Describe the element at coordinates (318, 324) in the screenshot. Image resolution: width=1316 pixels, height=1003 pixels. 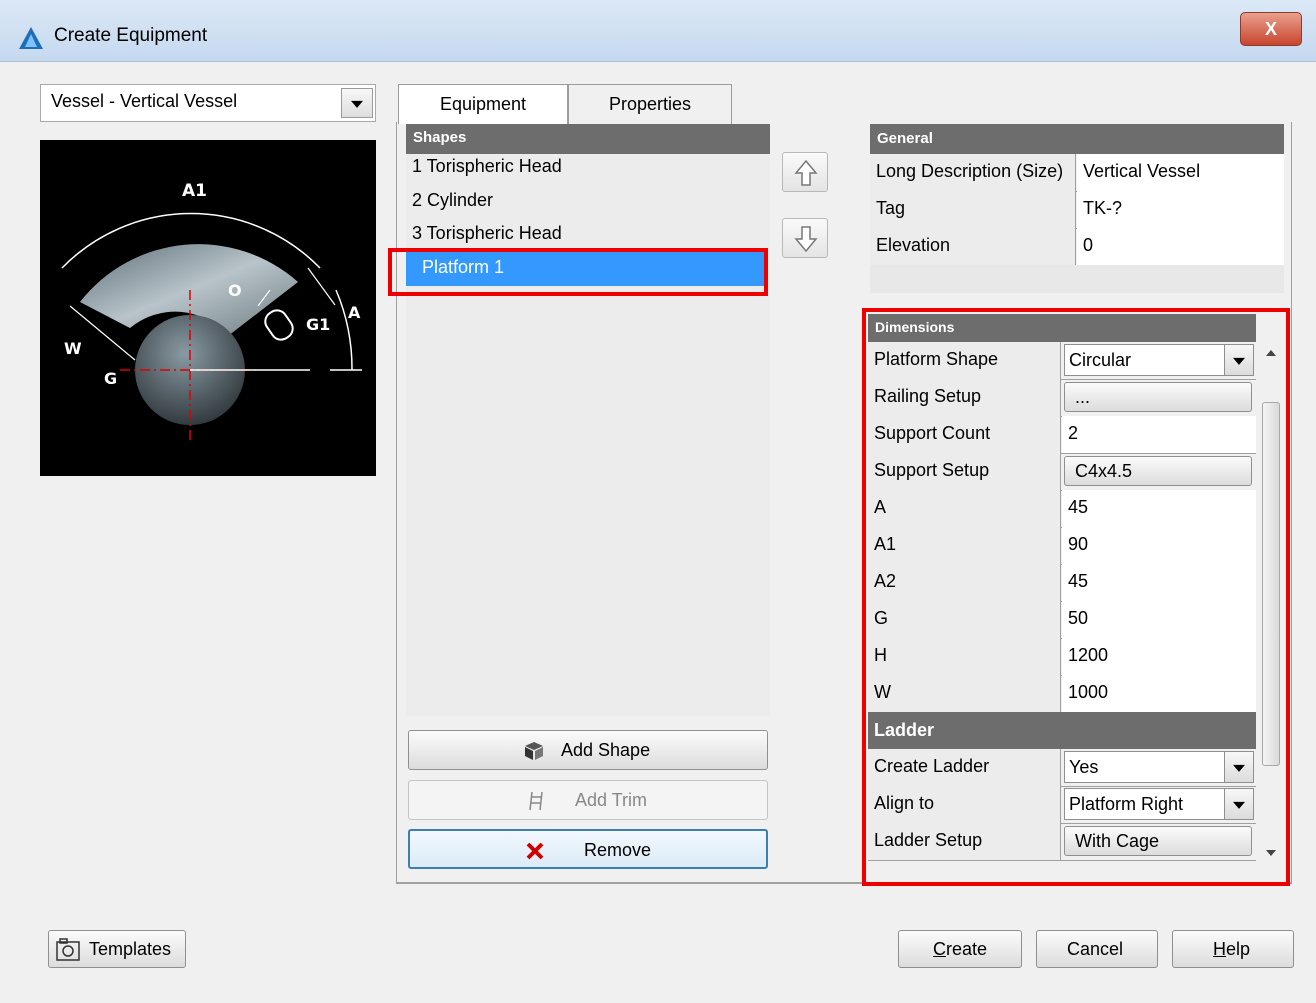
I see `preview-label-g1: G1` at that location.